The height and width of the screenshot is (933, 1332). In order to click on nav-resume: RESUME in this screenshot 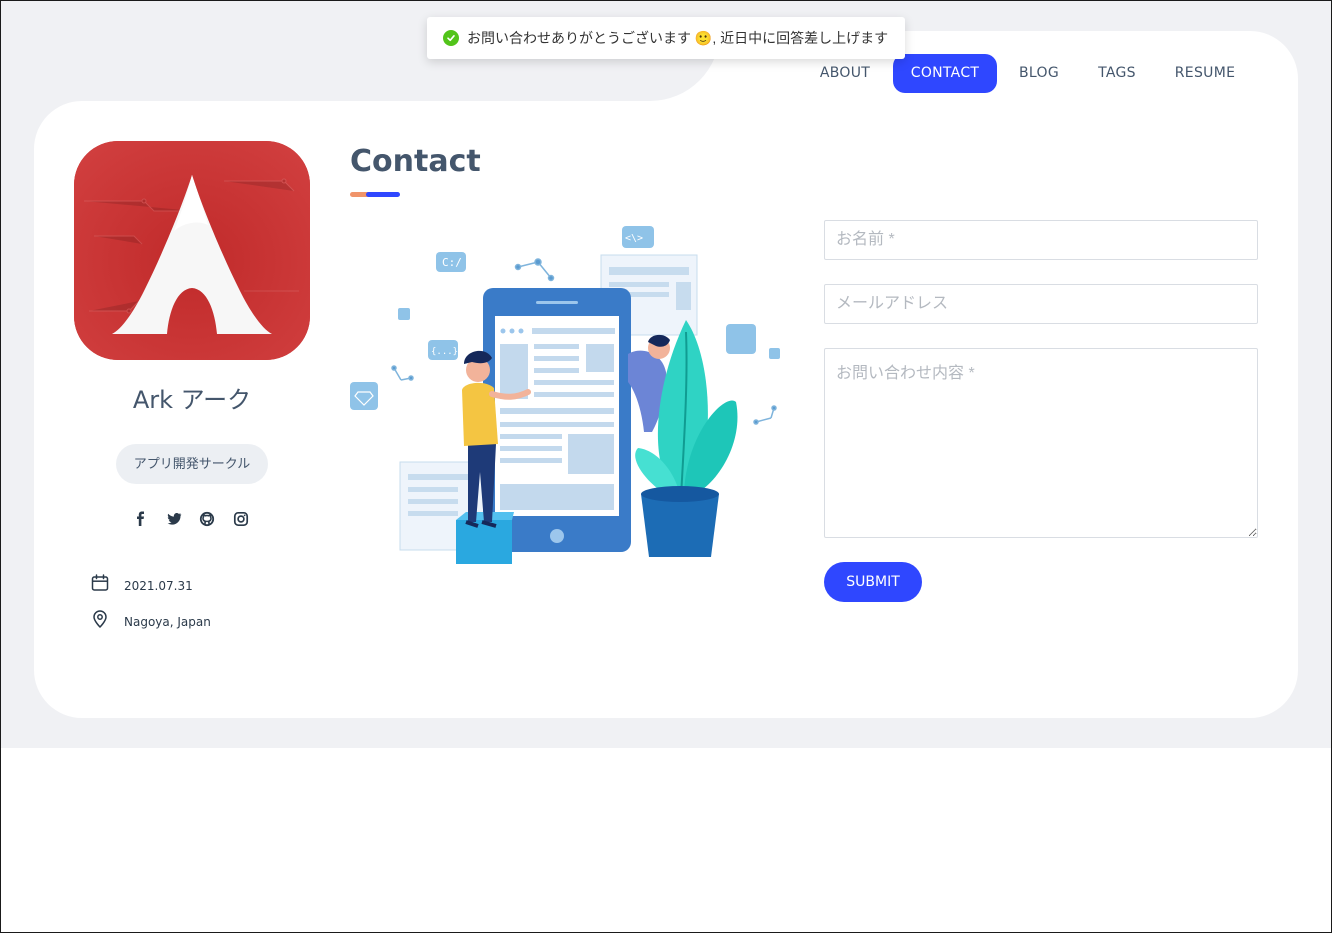, I will do `click(1205, 73)`.